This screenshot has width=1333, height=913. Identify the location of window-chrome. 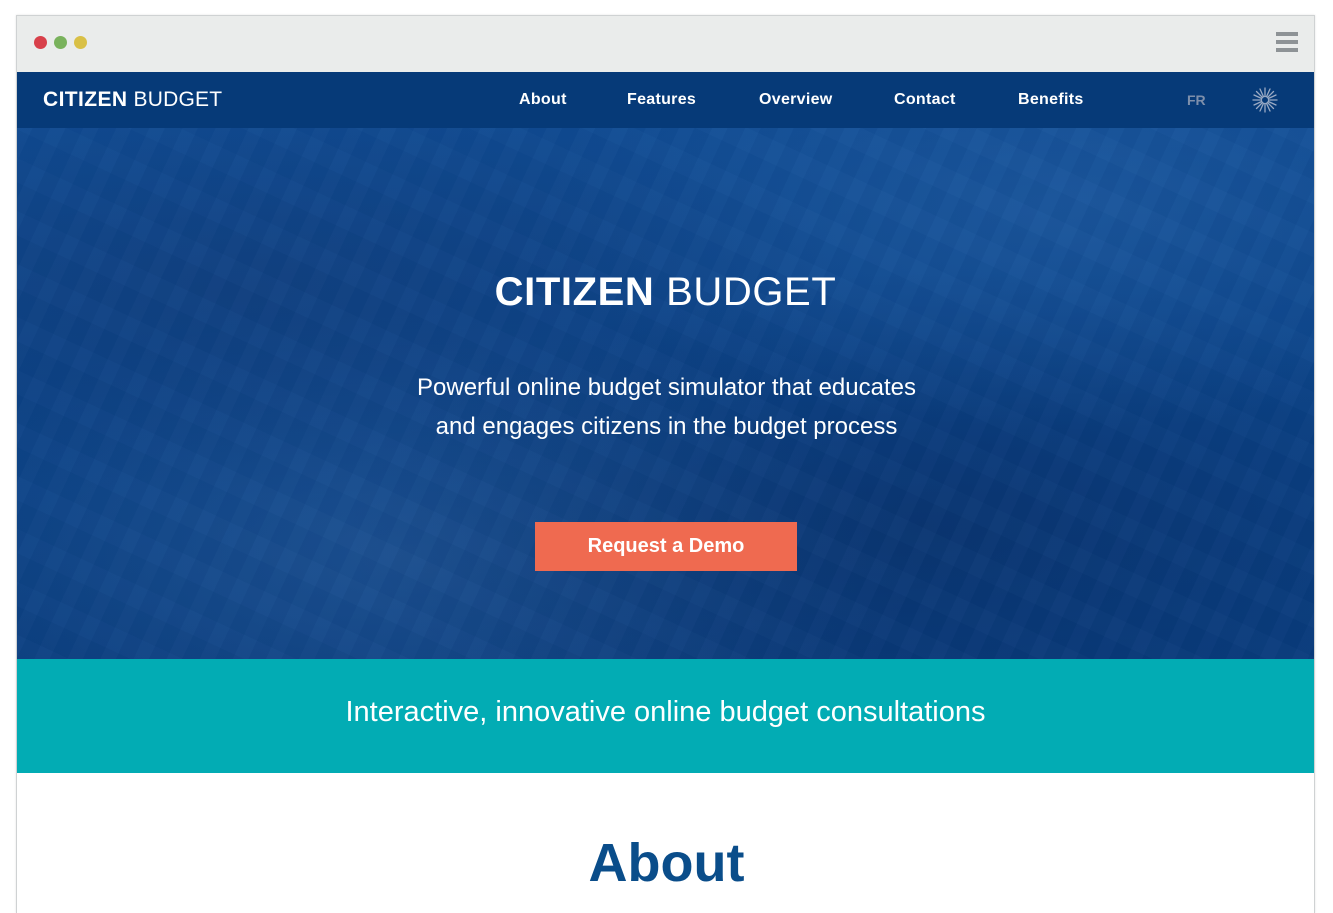
(665, 44).